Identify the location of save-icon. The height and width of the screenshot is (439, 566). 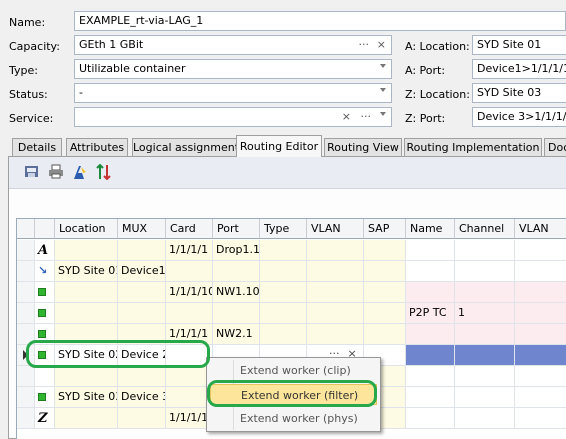
(31, 172).